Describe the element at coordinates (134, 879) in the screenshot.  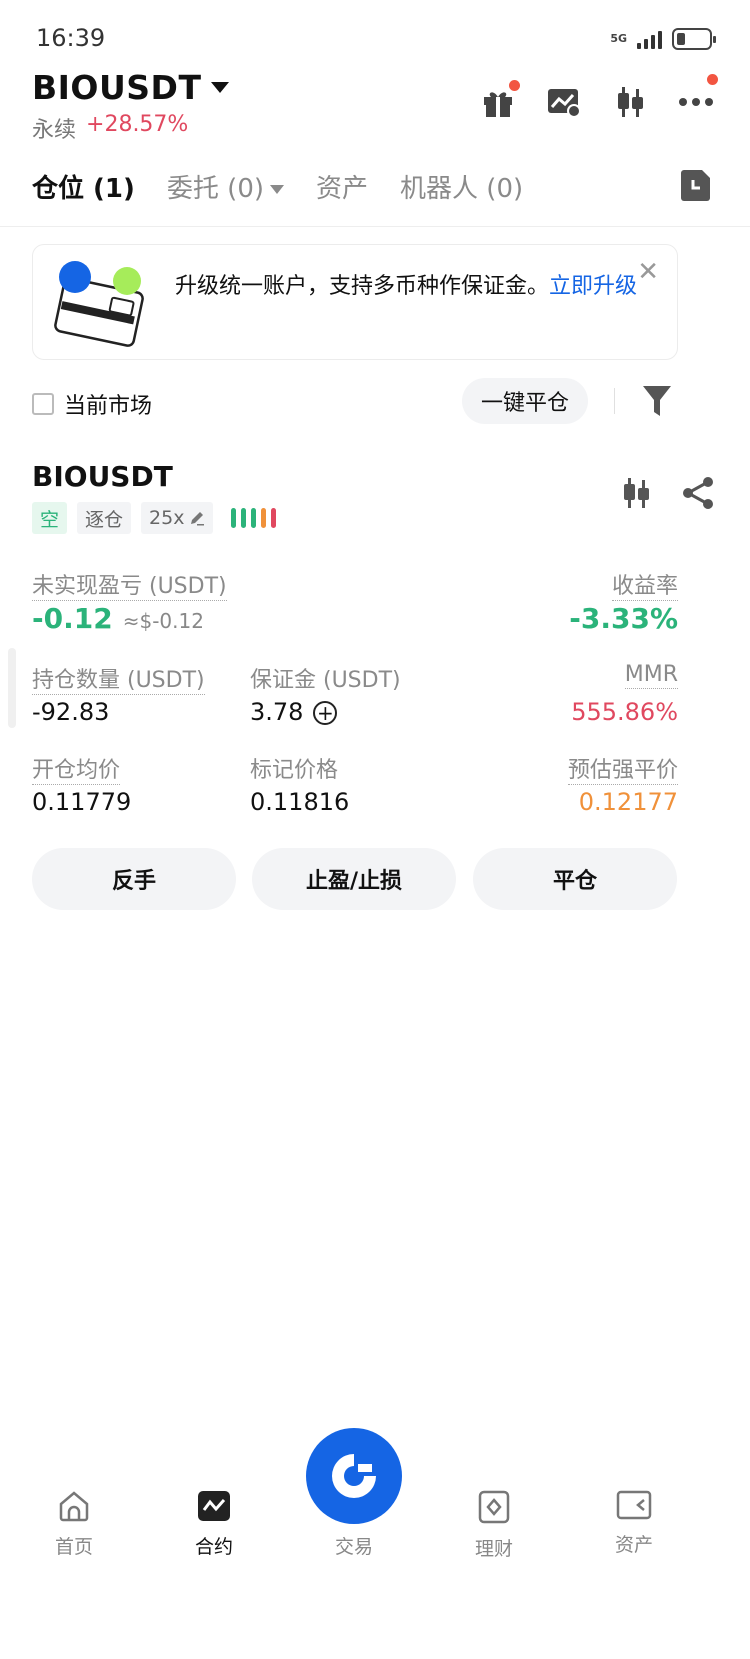
I see `reverse-button: 反手` at that location.